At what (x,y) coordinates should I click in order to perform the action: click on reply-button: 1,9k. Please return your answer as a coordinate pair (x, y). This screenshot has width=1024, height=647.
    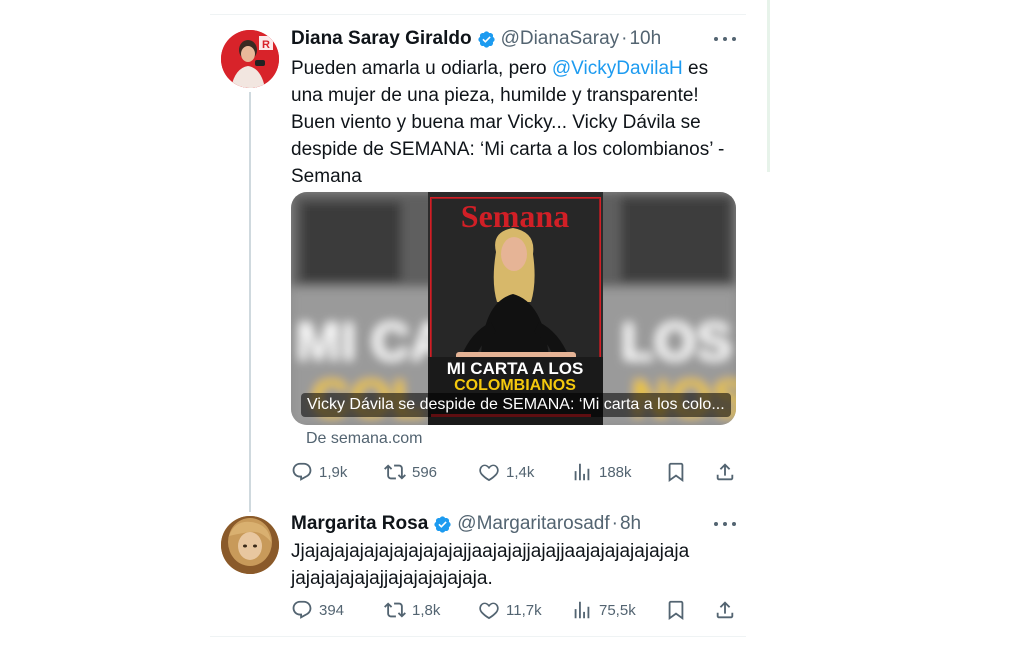
    Looking at the image, I should click on (319, 472).